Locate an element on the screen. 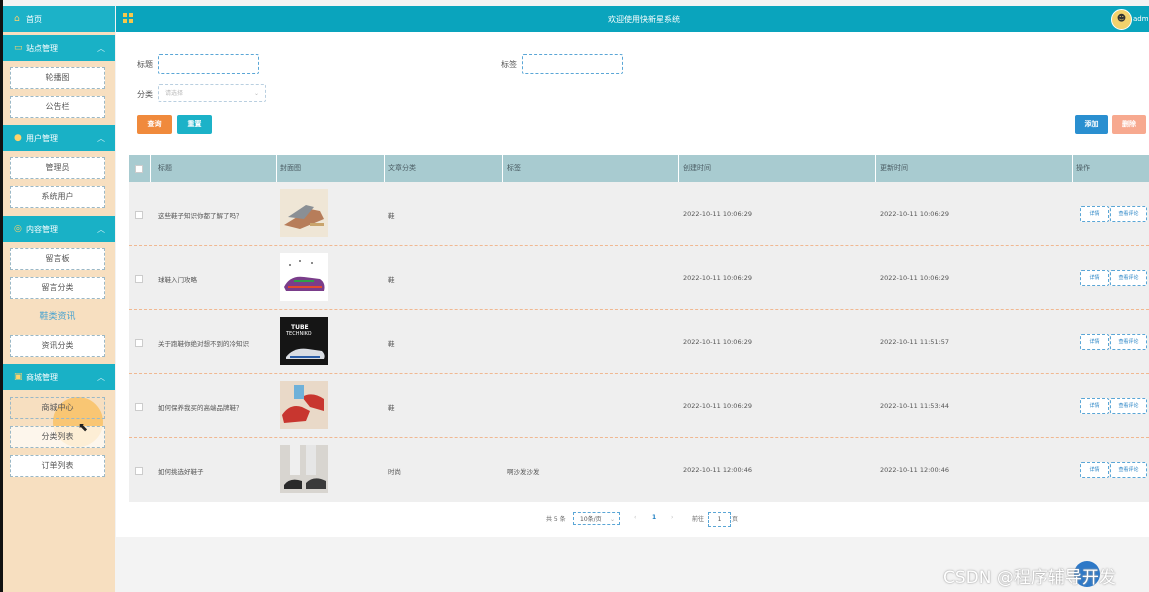  query-button: 查询 is located at coordinates (154, 124).